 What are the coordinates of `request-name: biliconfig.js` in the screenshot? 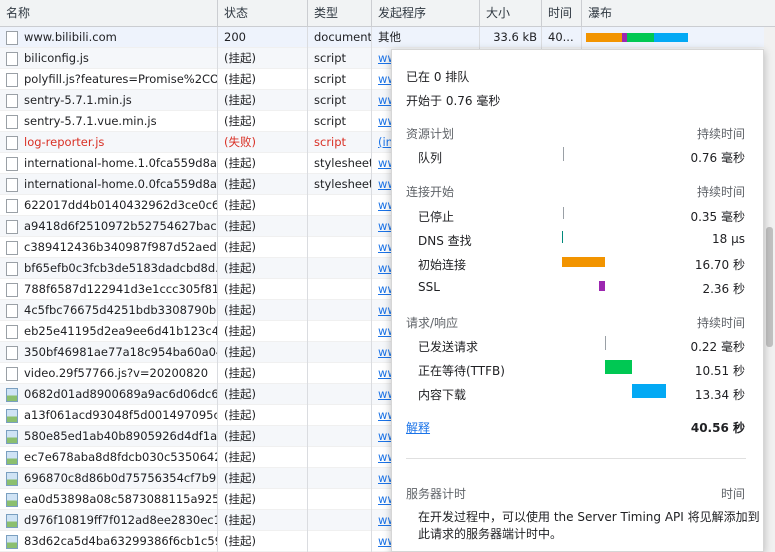 It's located at (109, 58).